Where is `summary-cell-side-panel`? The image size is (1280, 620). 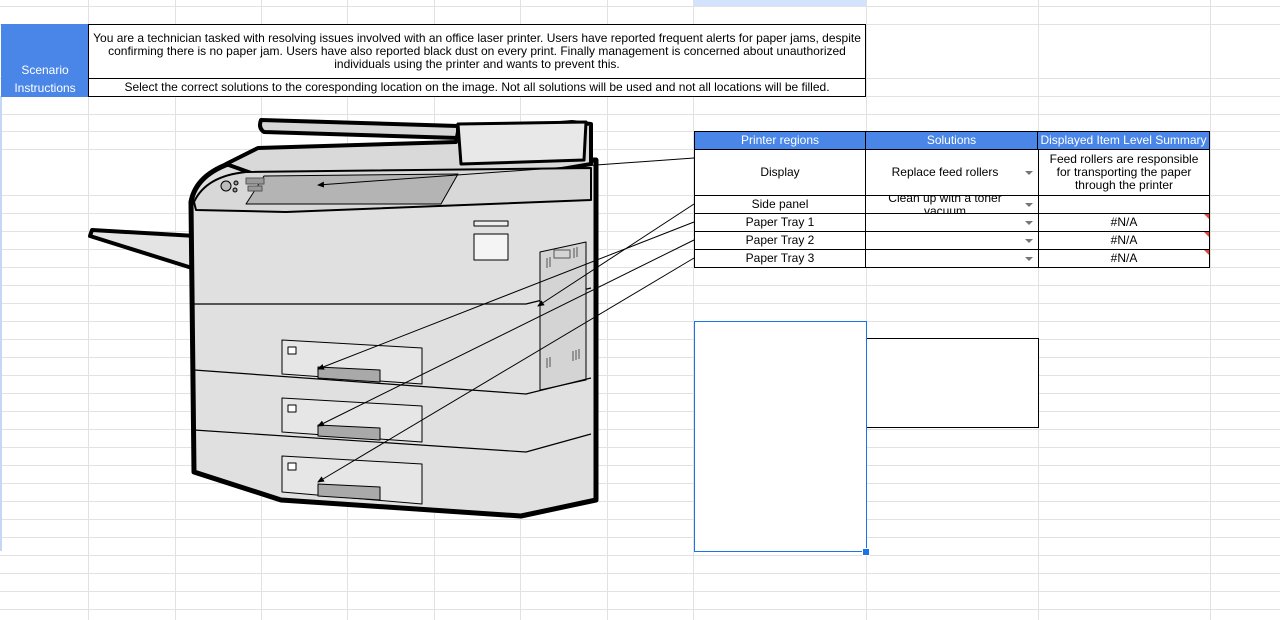
summary-cell-side-panel is located at coordinates (1124, 204).